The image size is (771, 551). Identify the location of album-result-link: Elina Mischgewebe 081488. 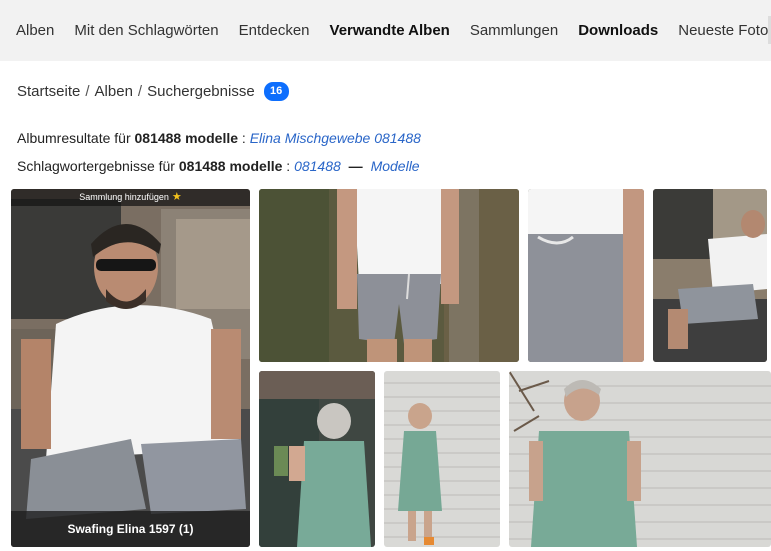
(335, 138).